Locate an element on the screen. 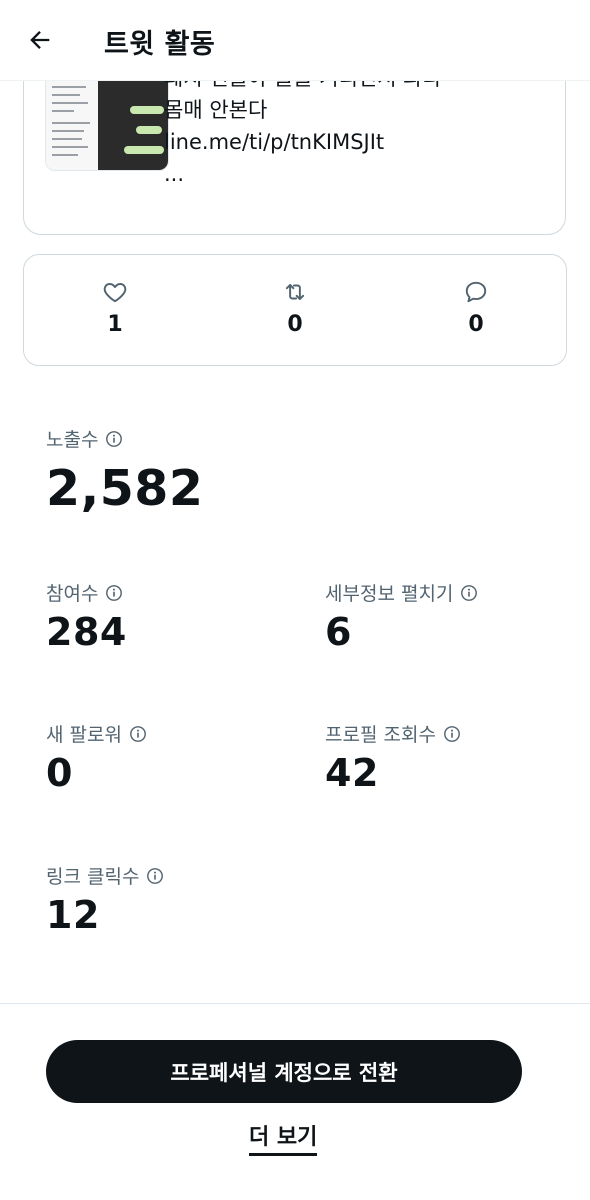 The image size is (590, 1200). divider is located at coordinates (295, 1003).